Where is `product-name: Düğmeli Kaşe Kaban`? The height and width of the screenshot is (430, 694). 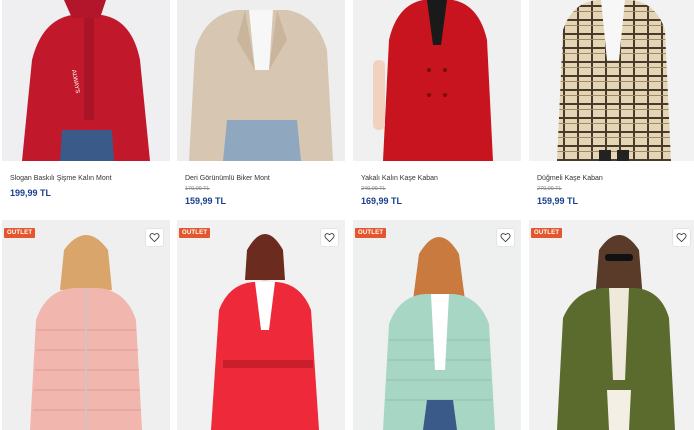
product-name: Düğmeli Kaşe Kaban is located at coordinates (570, 178).